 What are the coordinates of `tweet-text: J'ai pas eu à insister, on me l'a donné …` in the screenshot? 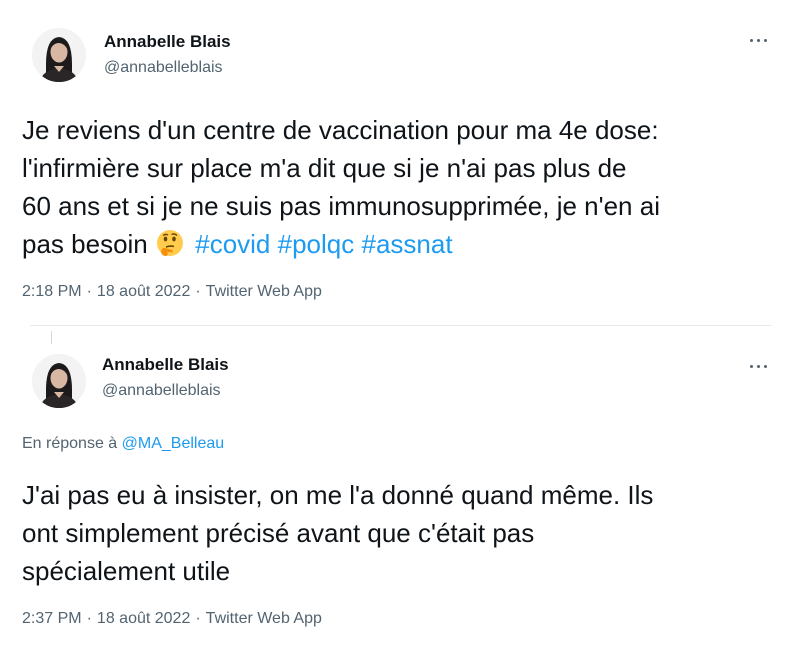 It's located at (337, 533).